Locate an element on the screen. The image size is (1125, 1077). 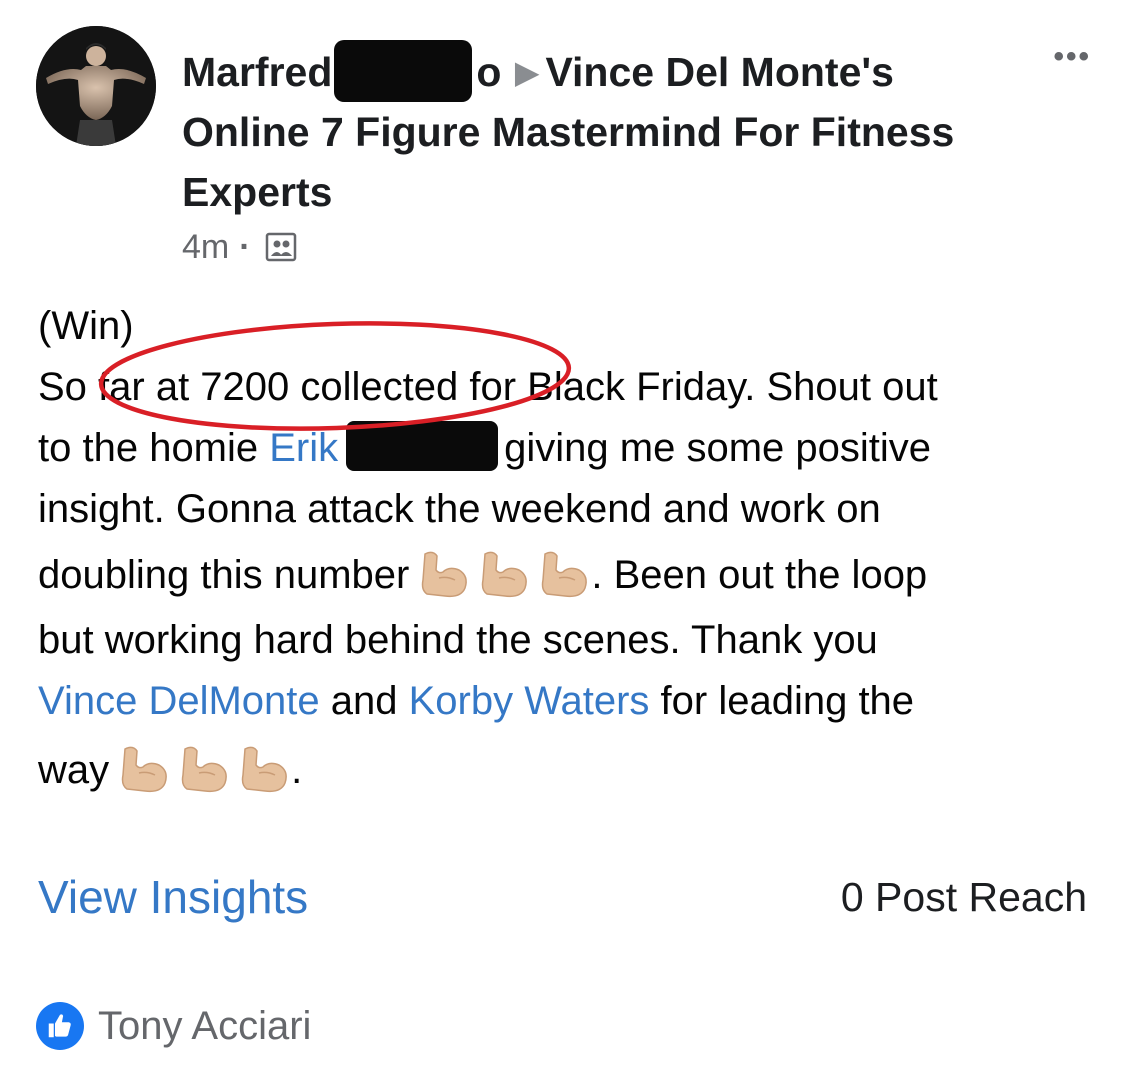
author-name-suffix: o is located at coordinates (488, 72).